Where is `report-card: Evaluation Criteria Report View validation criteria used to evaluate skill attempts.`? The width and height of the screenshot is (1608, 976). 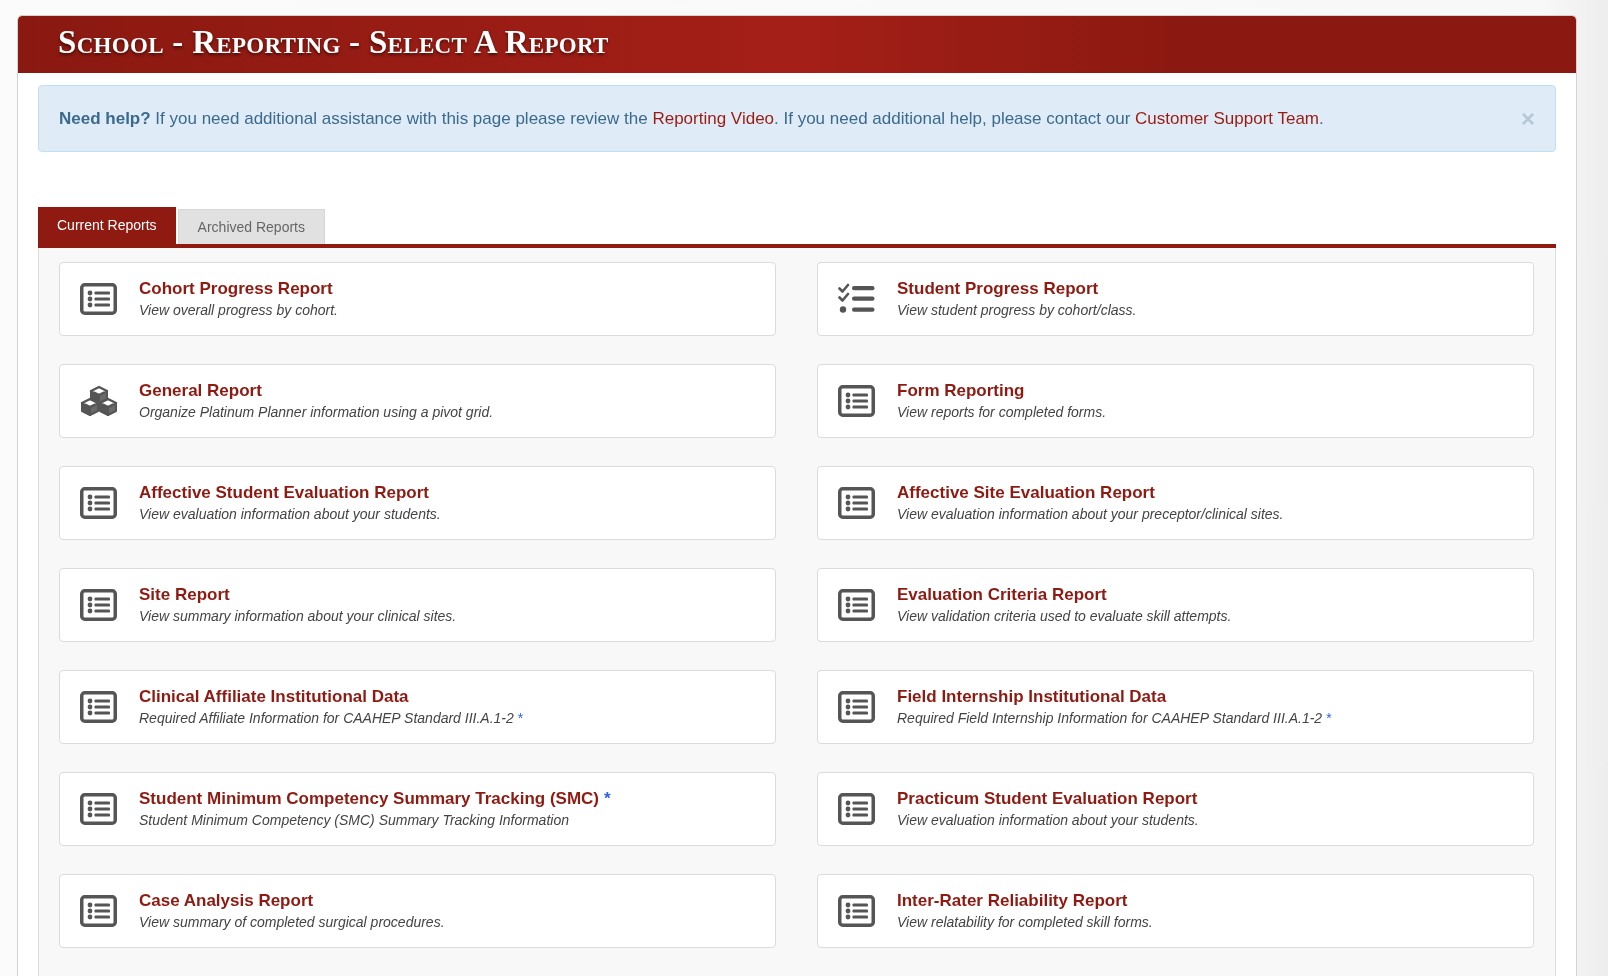 report-card: Evaluation Criteria Report View validation criteria used to evaluate skill attempts. is located at coordinates (1175, 605).